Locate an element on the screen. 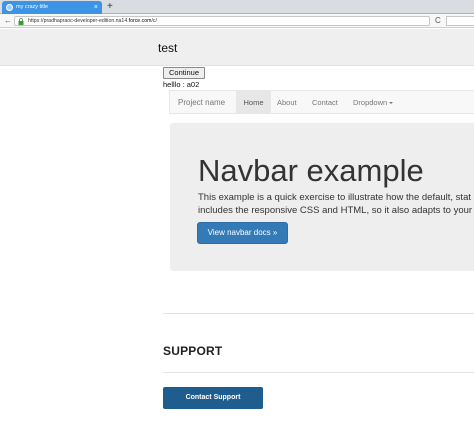 The image size is (474, 428). cloud-favicon-icon is located at coordinates (9, 7).